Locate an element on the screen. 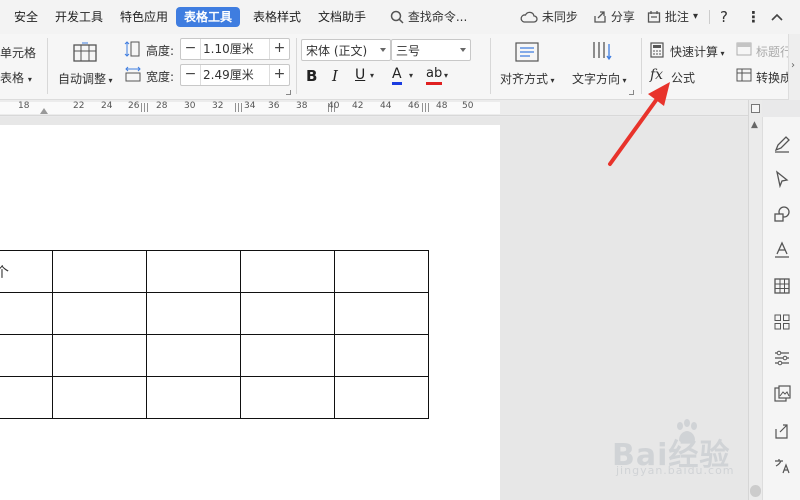 This screenshot has height=500, width=800. table-grid-icon is located at coordinates (85, 54).